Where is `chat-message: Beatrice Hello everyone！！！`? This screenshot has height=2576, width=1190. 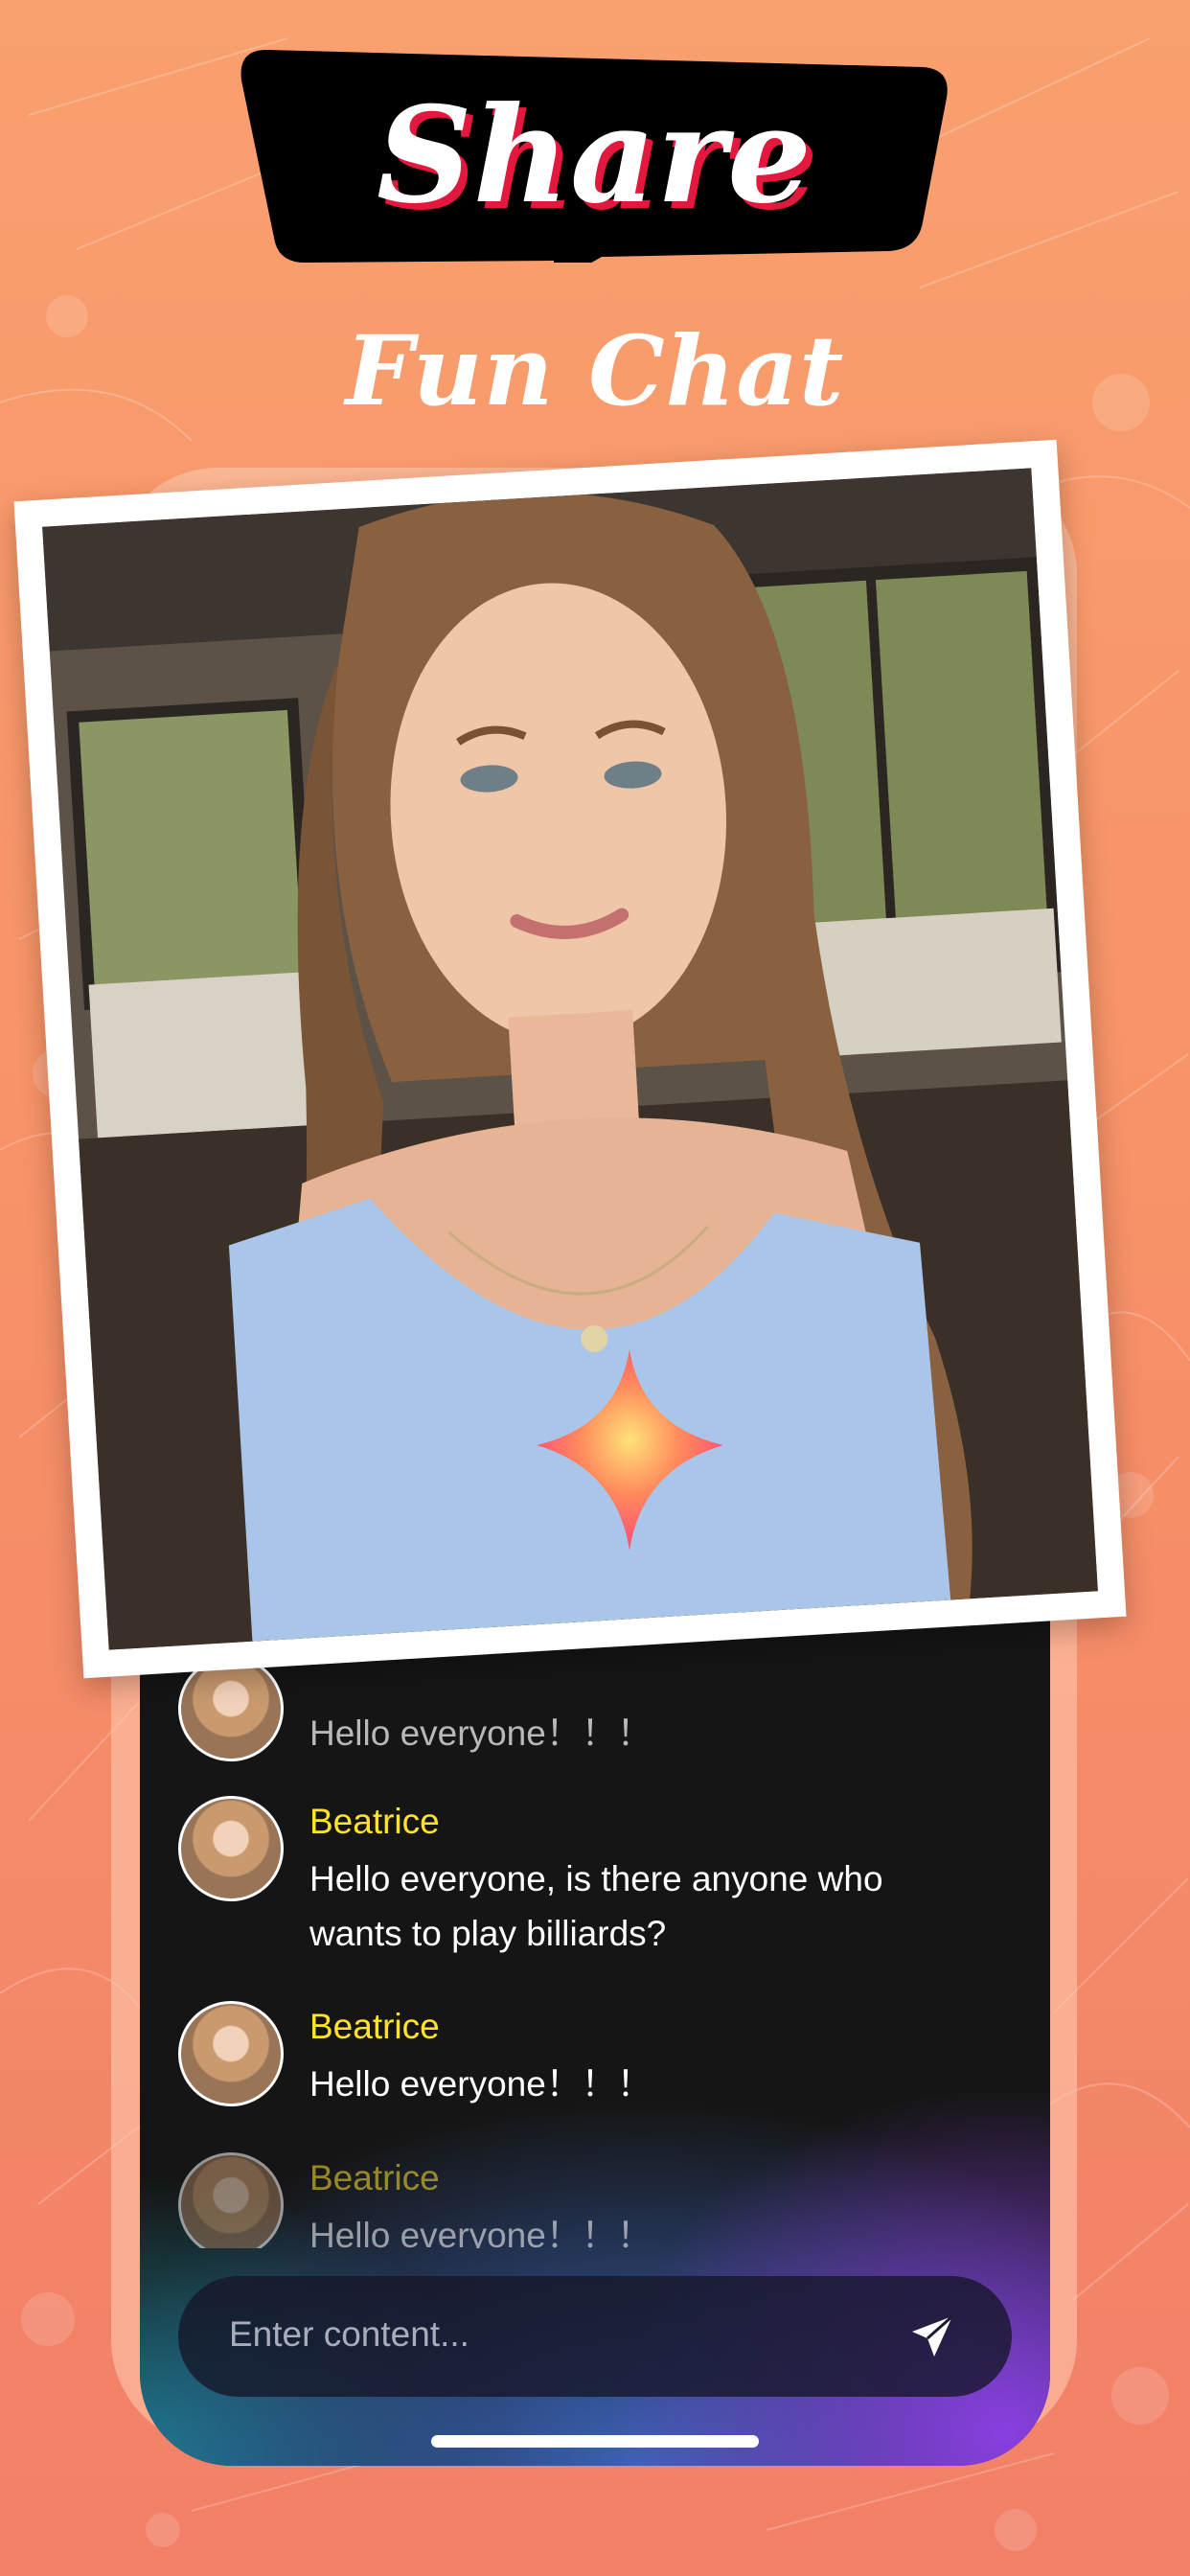
chat-message: Beatrice Hello everyone！！！ is located at coordinates (586, 2200).